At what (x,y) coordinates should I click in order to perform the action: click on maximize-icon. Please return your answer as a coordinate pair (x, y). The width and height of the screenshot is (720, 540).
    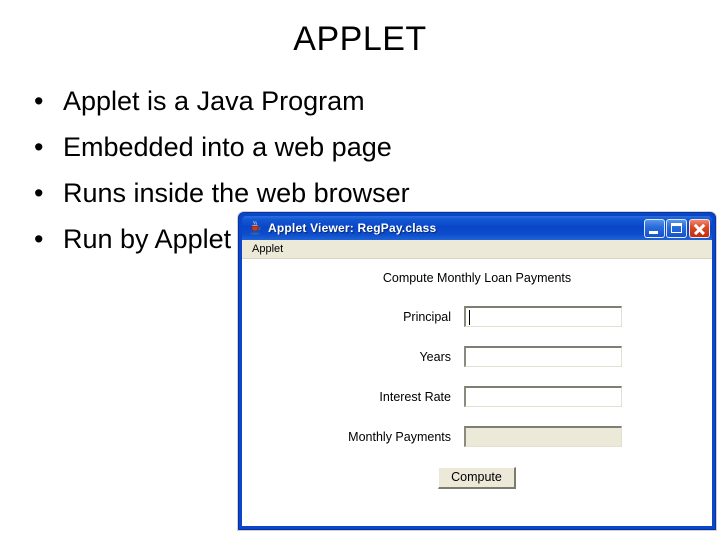
    Looking at the image, I should click on (676, 227).